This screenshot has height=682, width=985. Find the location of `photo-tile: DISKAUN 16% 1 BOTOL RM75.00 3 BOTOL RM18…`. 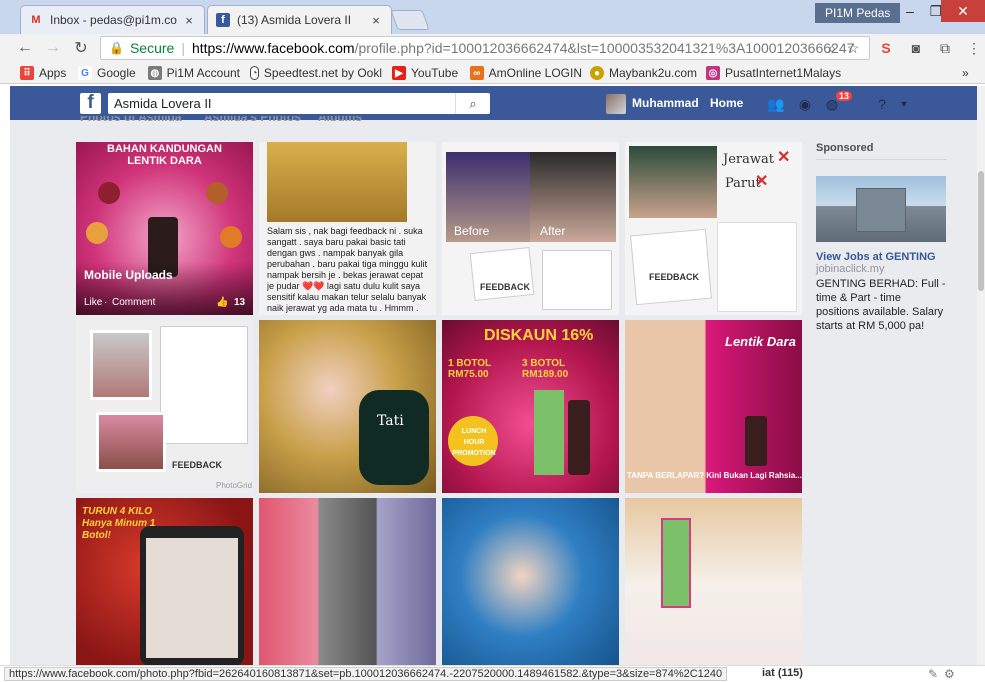

photo-tile: DISKAUN 16% 1 BOTOL RM75.00 3 BOTOL RM18… is located at coordinates (530, 406).